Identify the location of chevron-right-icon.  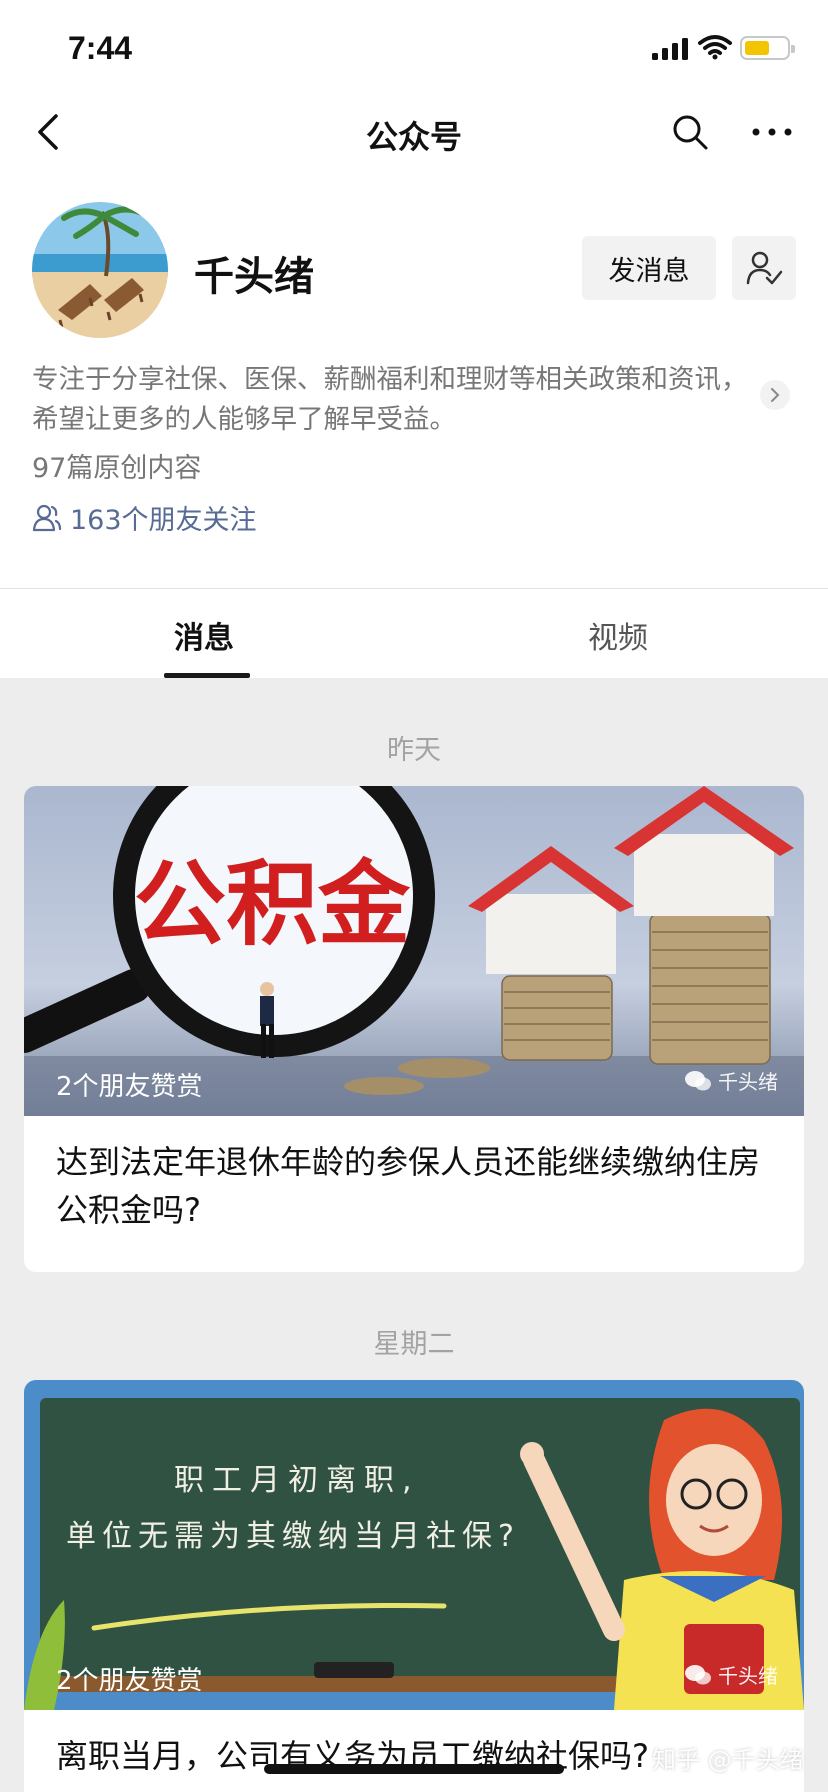
(775, 395).